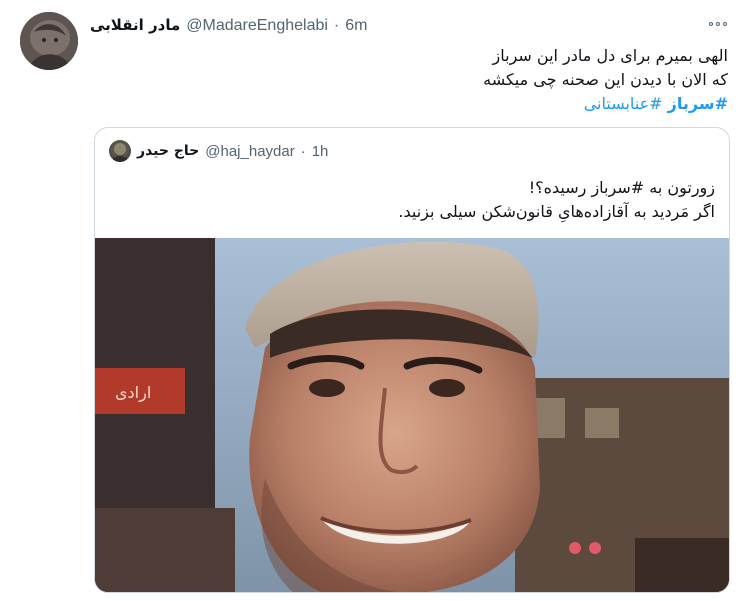 The width and height of the screenshot is (748, 601). I want to click on quoted-author-name: حاج حیدر, so click(168, 151).